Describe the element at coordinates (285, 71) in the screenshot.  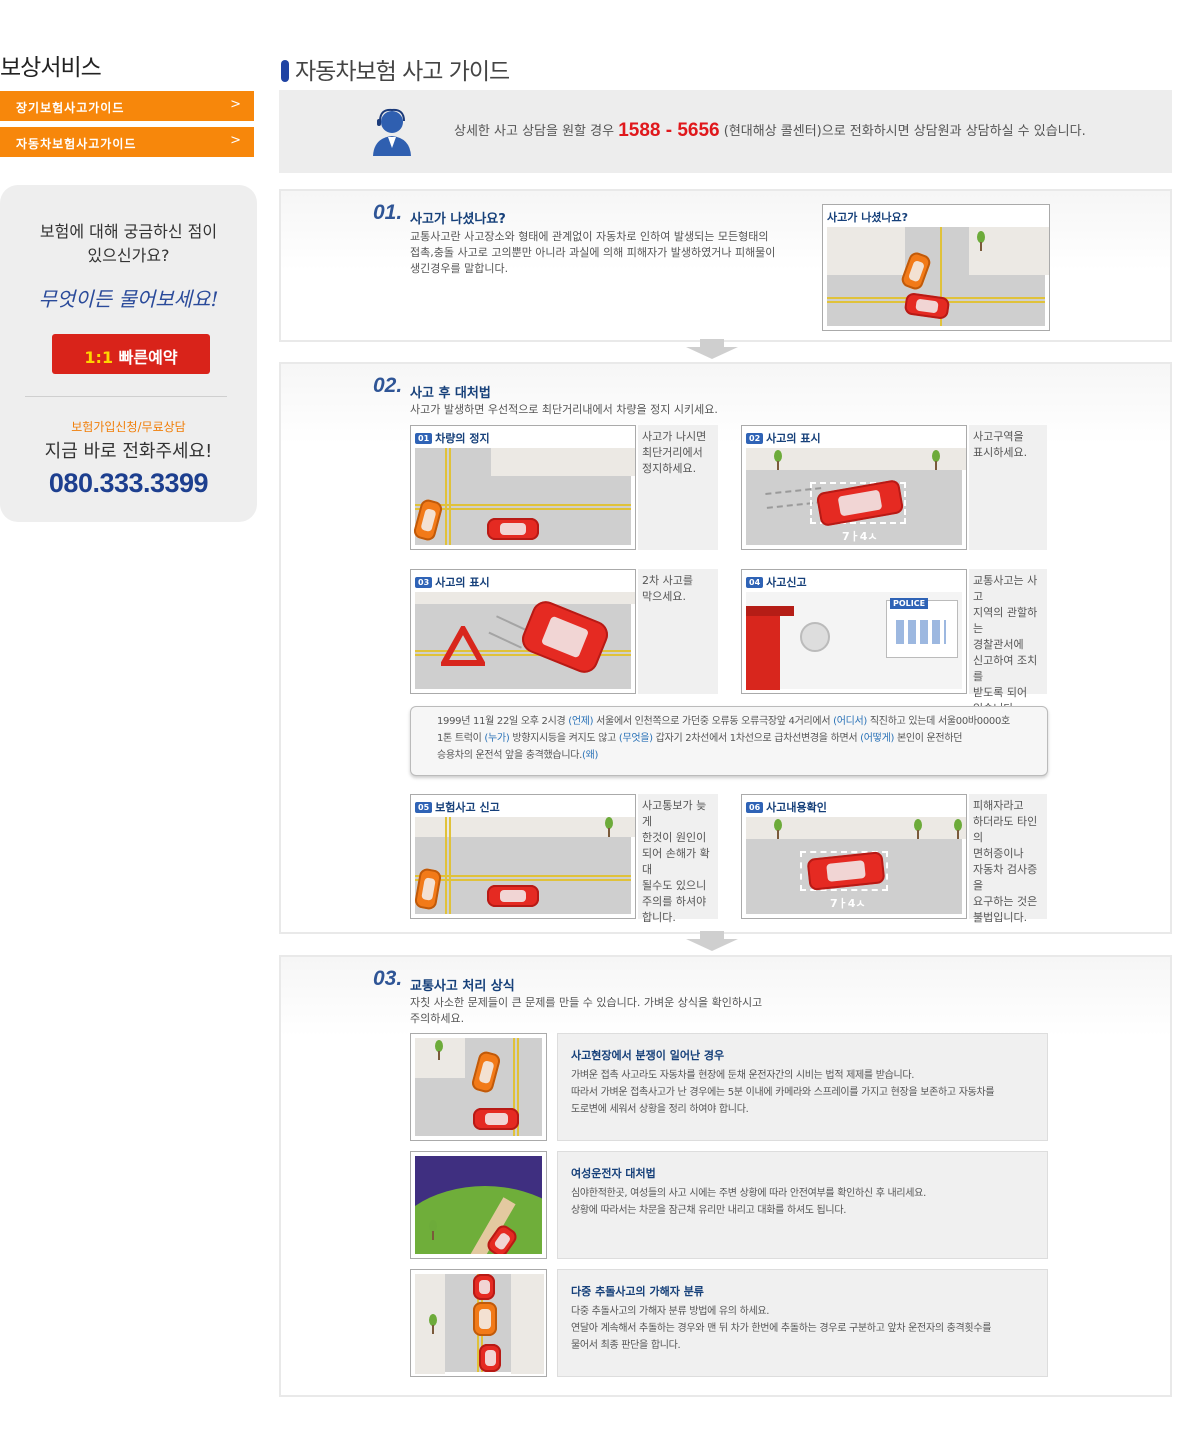
I see `title-bar-icon` at that location.